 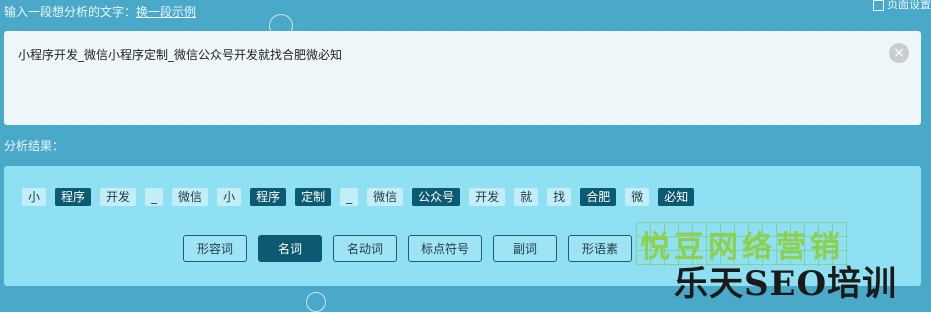 I want to click on pos-filter-buttons: 形容词 名词 名动词 标点符号 副词 形语素, so click(x=408, y=248).